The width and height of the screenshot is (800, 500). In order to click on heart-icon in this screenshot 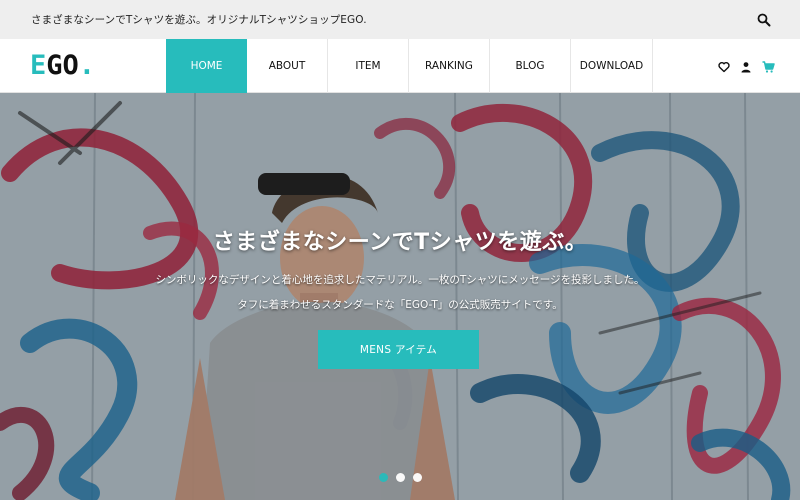, I will do `click(724, 65)`.